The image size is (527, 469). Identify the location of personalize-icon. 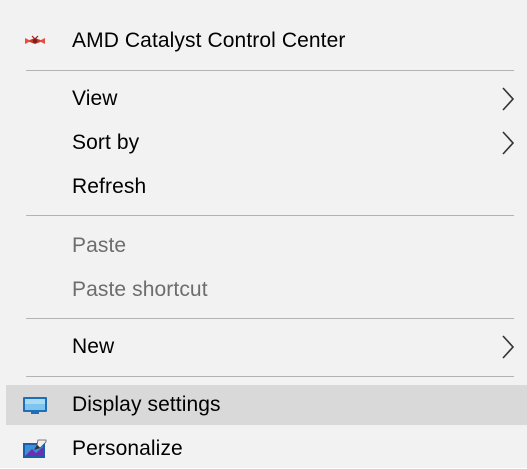
(35, 449).